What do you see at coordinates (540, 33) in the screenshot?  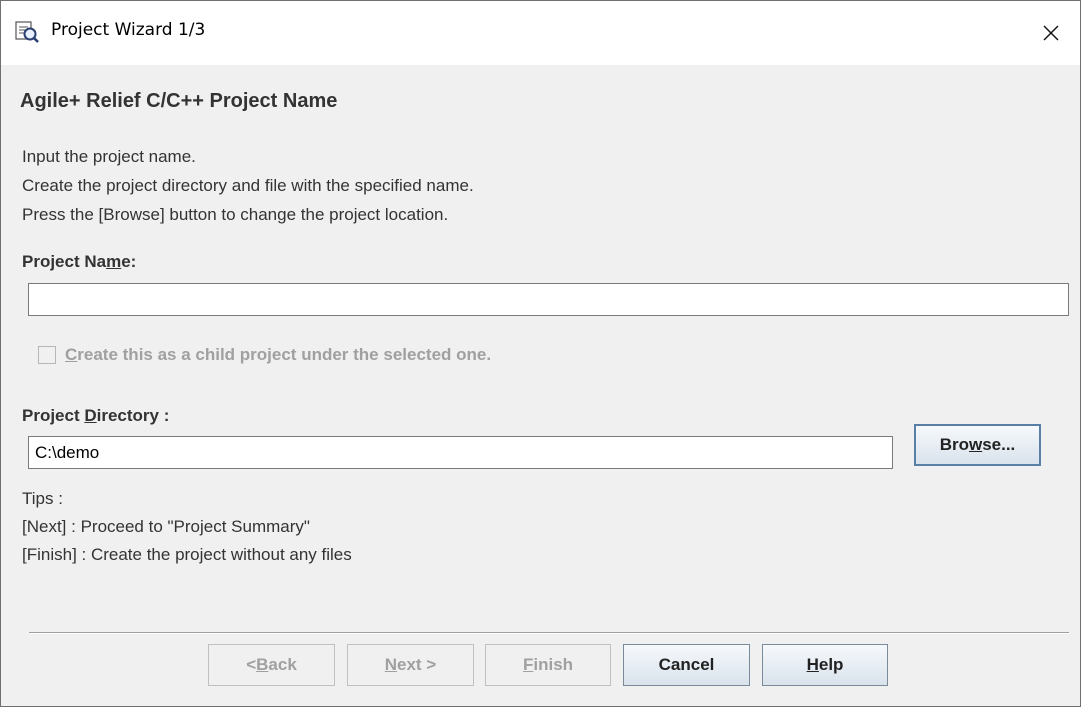 I see `title-bar: Project Wizard 1/3` at bounding box center [540, 33].